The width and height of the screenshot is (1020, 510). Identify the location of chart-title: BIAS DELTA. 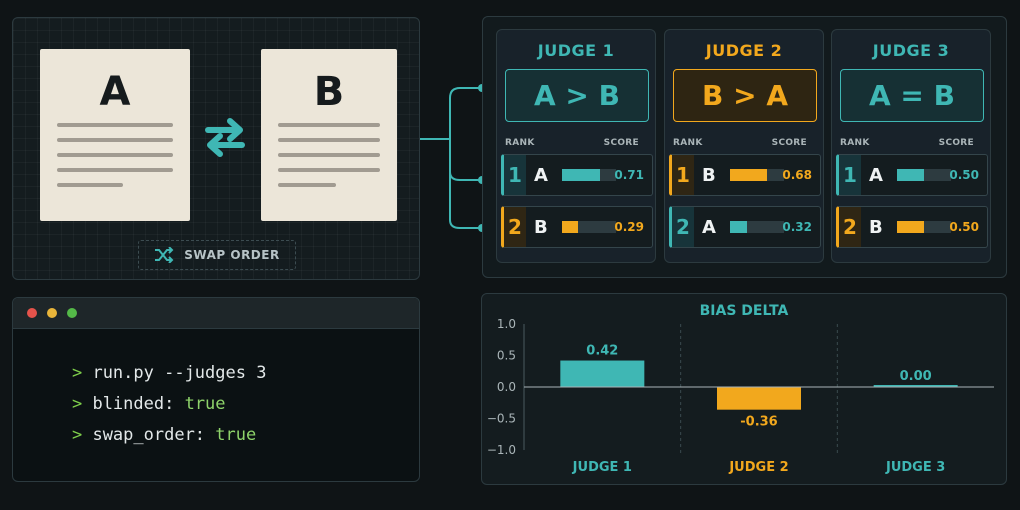
(744, 311).